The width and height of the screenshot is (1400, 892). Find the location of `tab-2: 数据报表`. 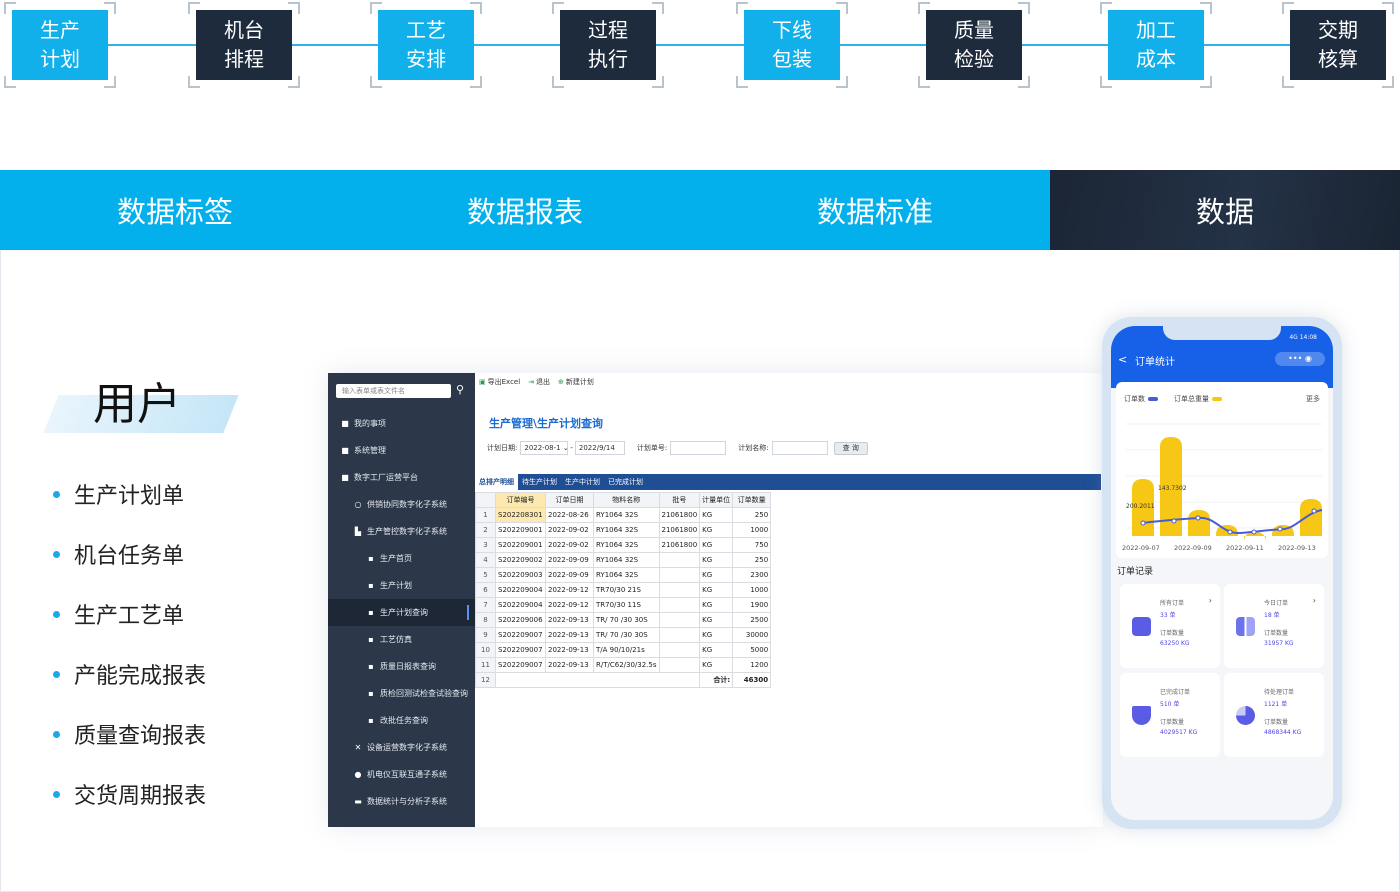

tab-2: 数据报表 is located at coordinates (525, 210).